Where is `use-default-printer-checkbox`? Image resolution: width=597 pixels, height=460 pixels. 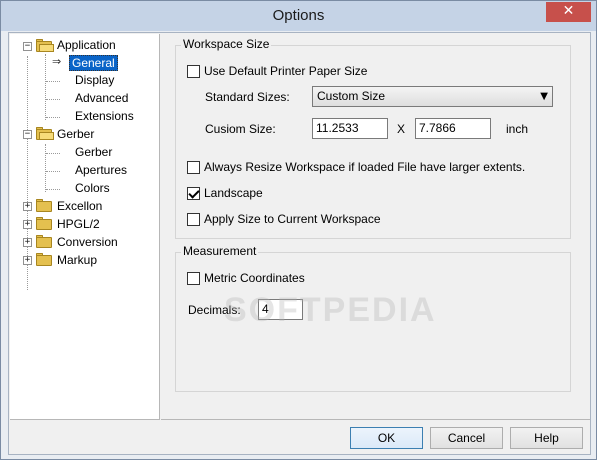
use-default-printer-checkbox is located at coordinates (193, 71).